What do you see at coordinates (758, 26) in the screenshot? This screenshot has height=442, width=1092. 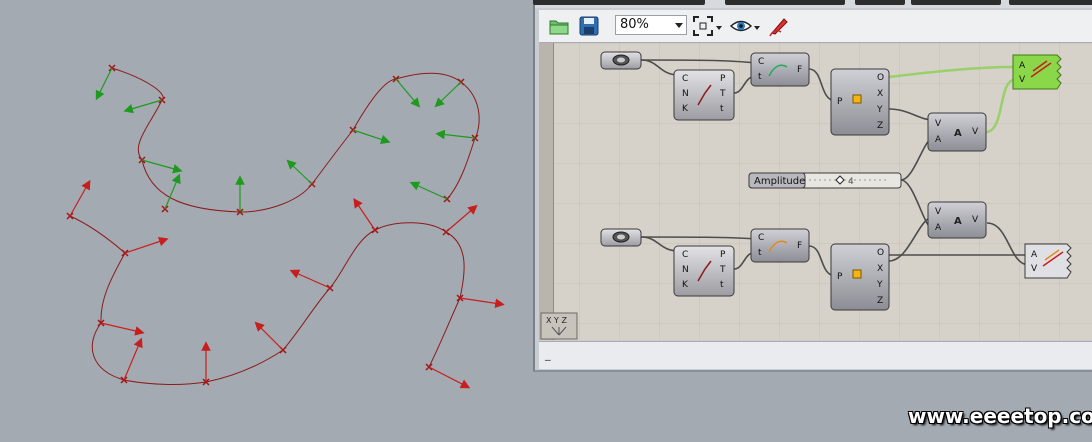 I see `preview-dropdown` at bounding box center [758, 26].